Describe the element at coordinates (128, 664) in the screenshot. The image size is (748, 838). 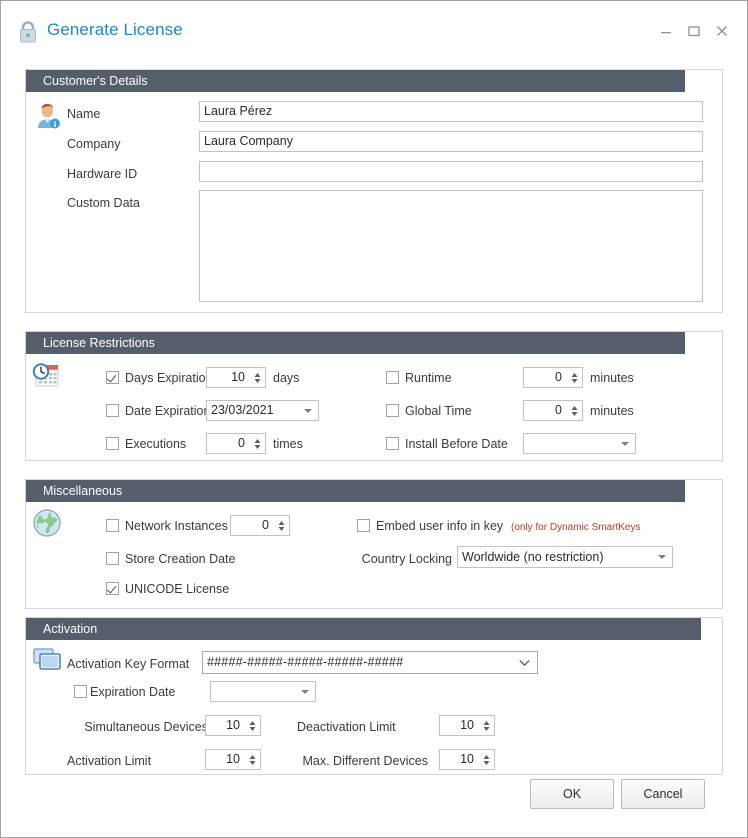
I see `activation-key-format-label: Activation Key Format` at that location.